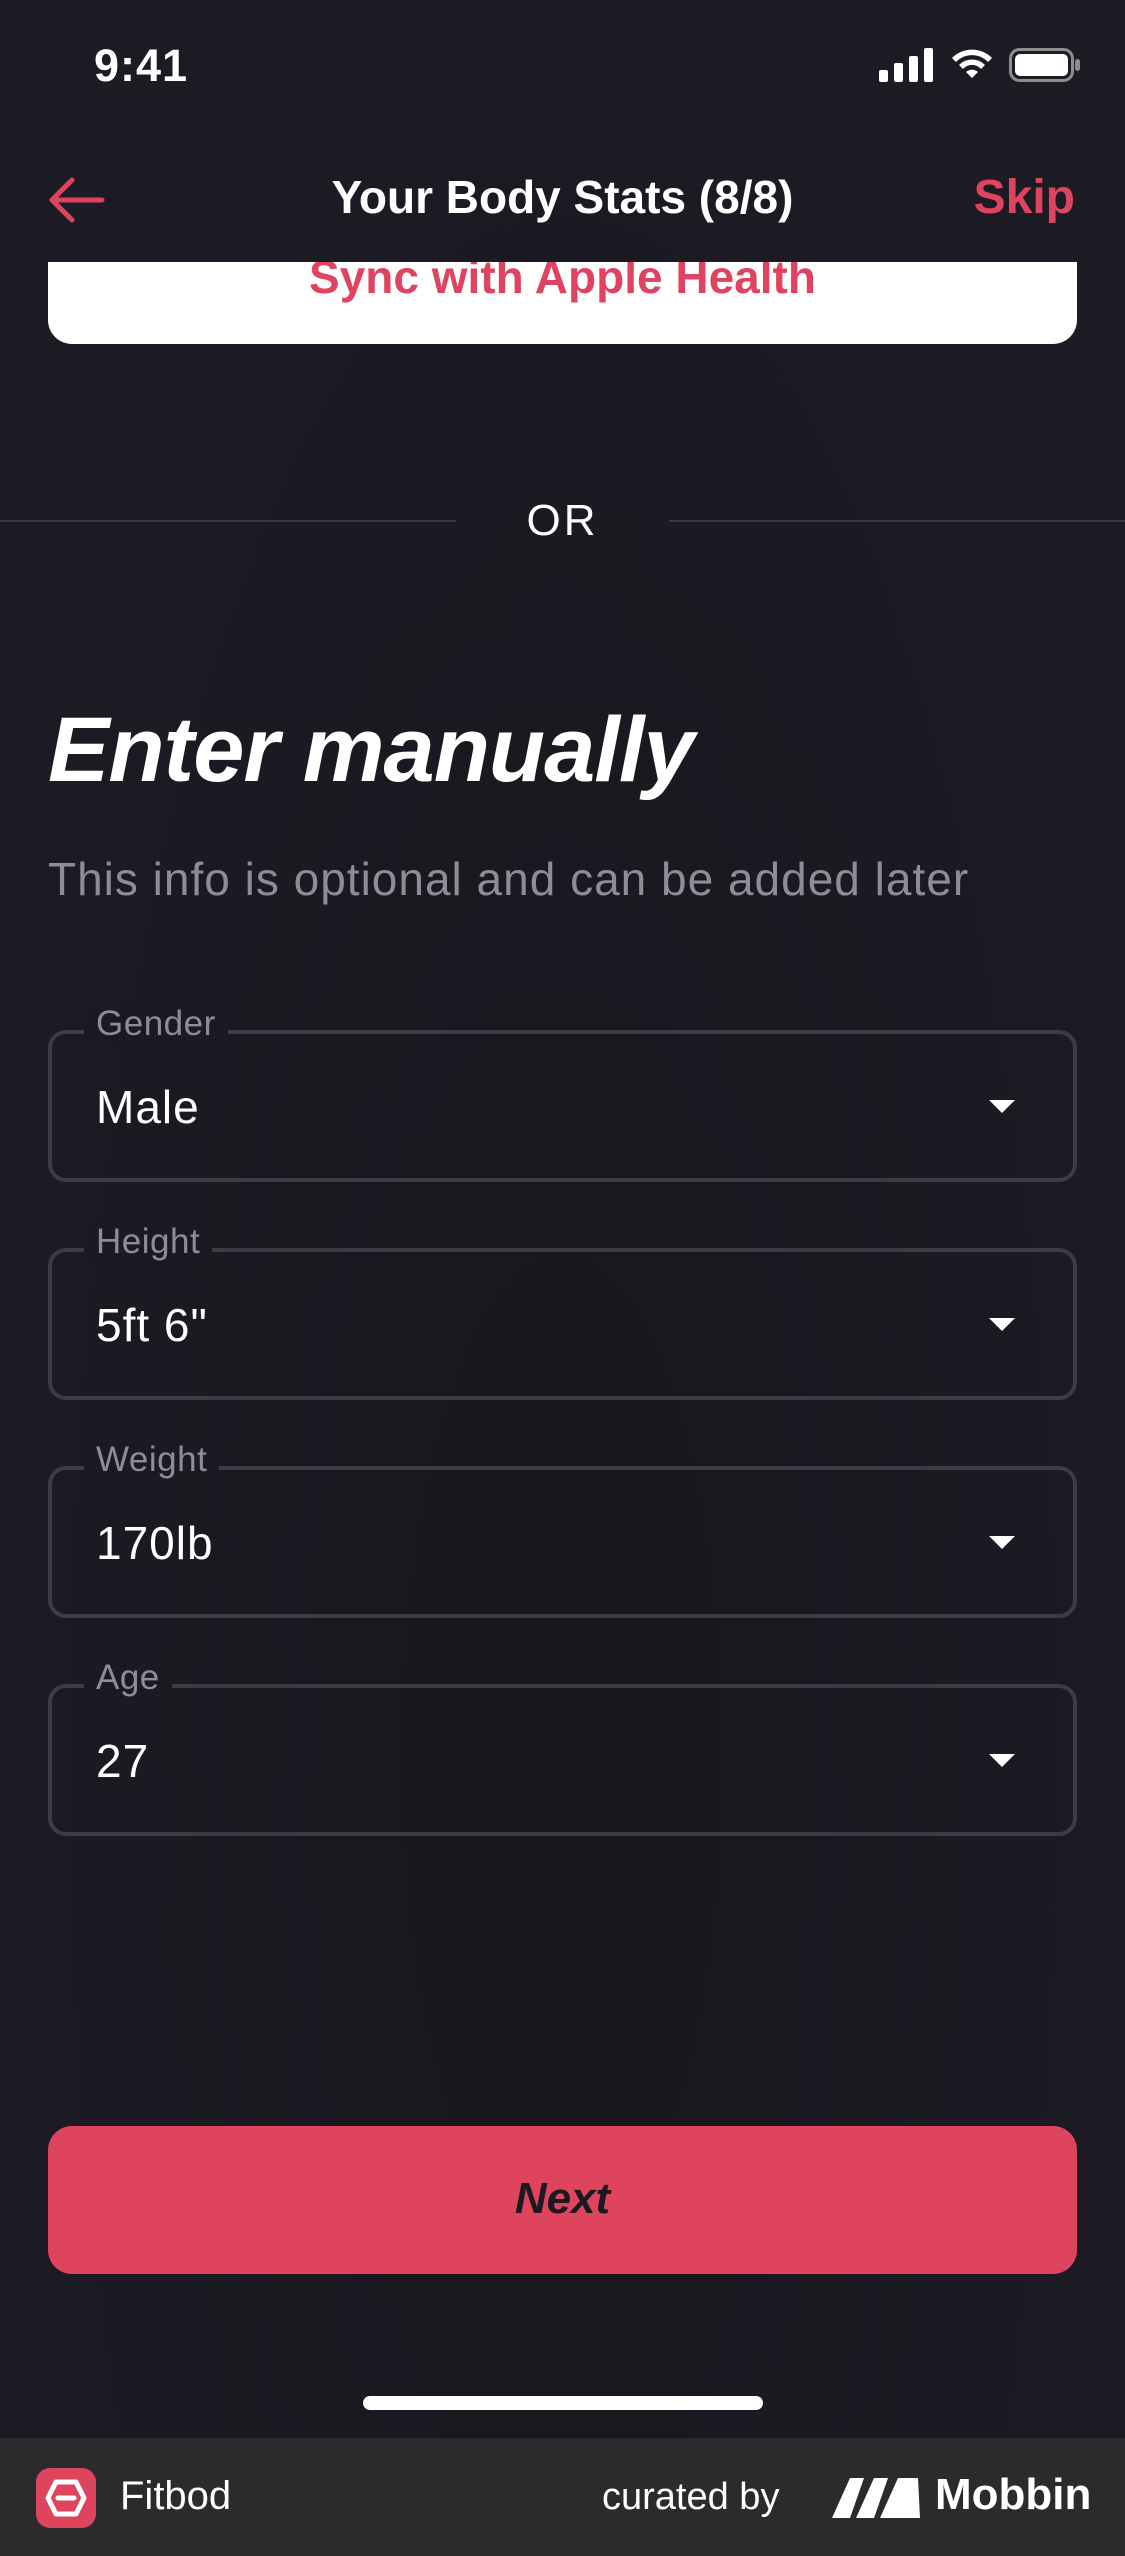 The width and height of the screenshot is (1125, 2556). I want to click on skip-button: Skip, so click(1024, 197).